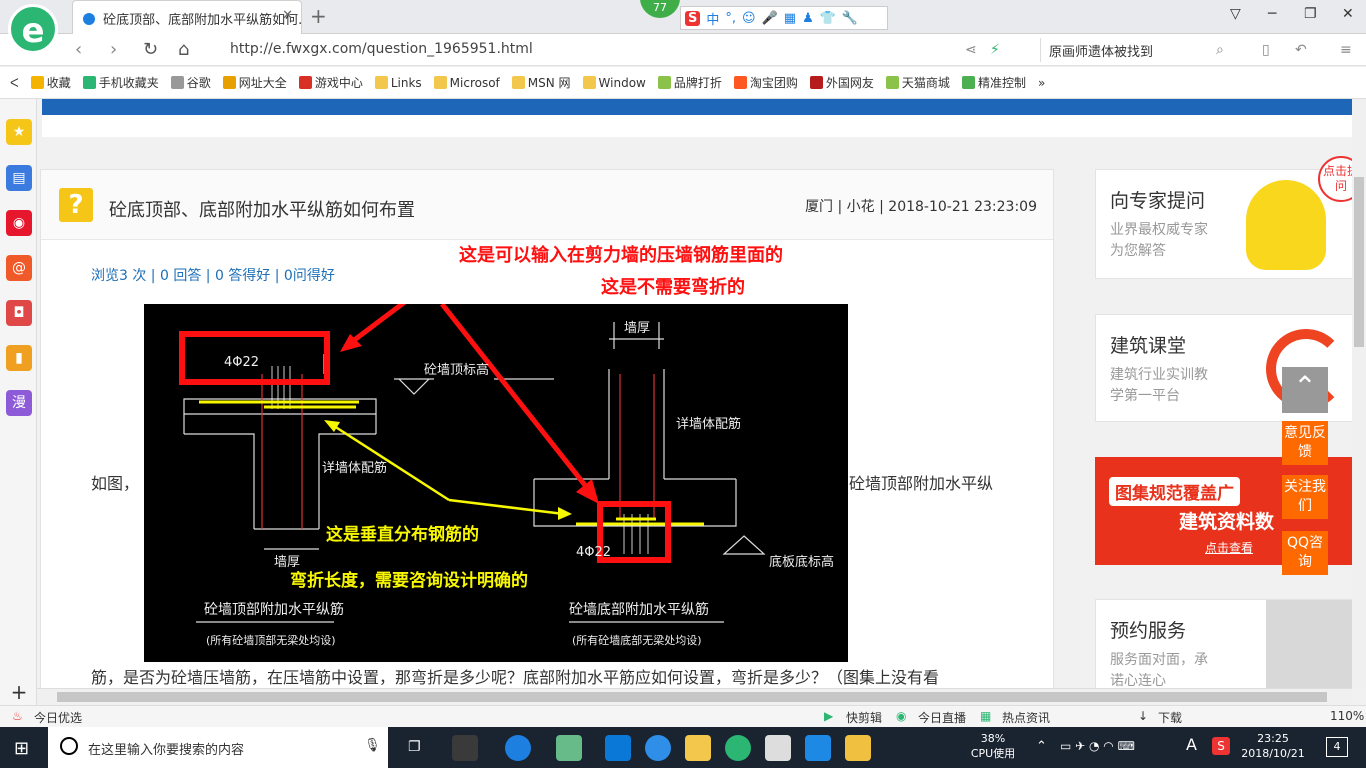 The height and width of the screenshot is (768, 1366). I want to click on menu-icon: ≡, so click(1346, 50).